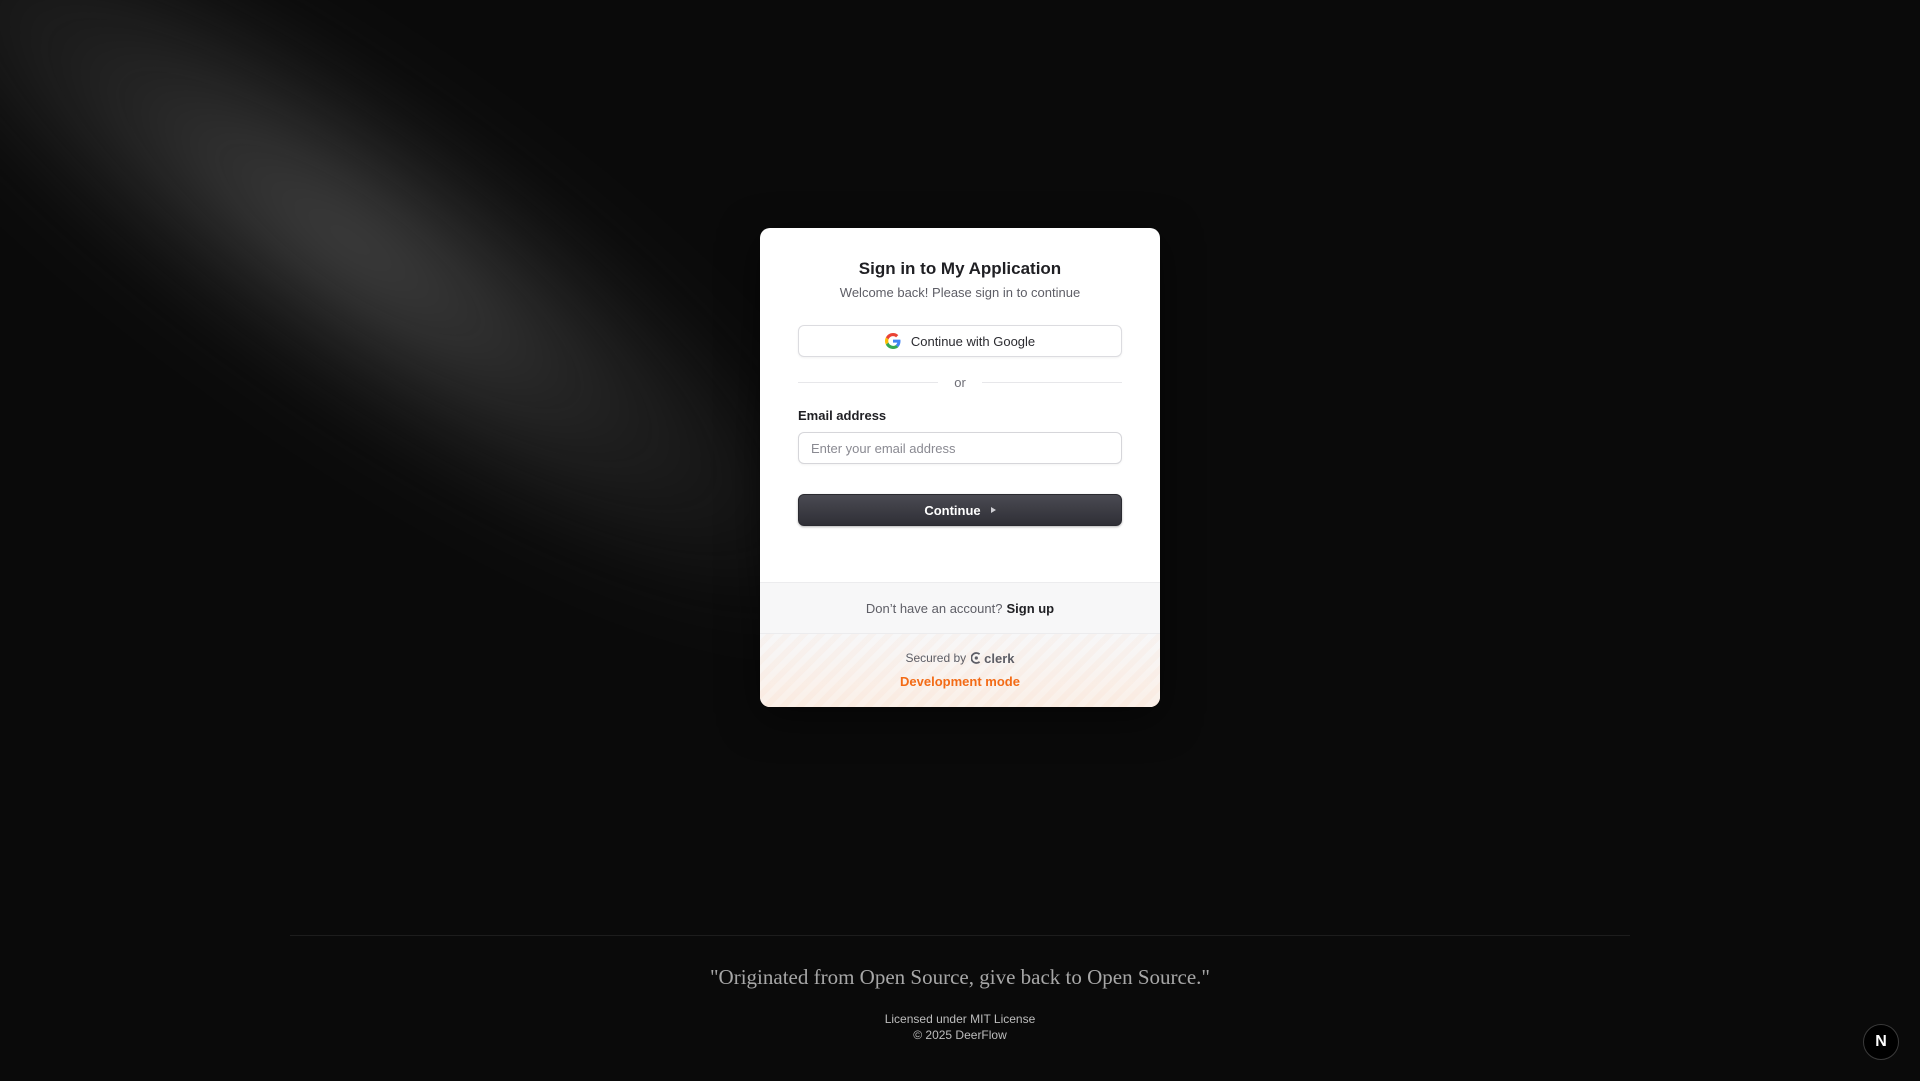  What do you see at coordinates (993, 510) in the screenshot?
I see `caret-right-icon` at bounding box center [993, 510].